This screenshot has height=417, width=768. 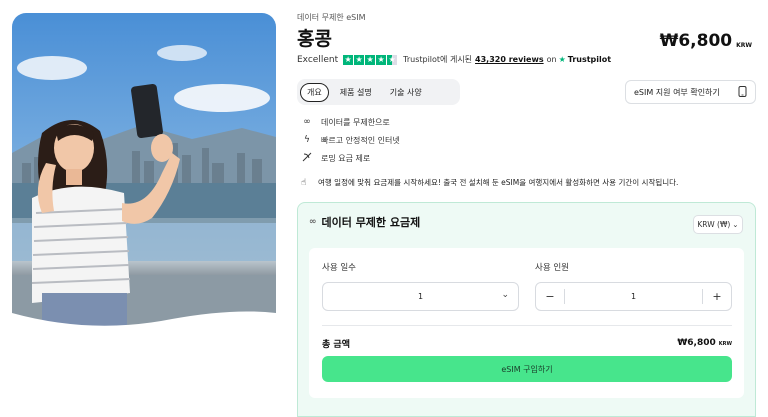 I want to click on feature-text: 데이터를 무제한으로, so click(x=355, y=122).